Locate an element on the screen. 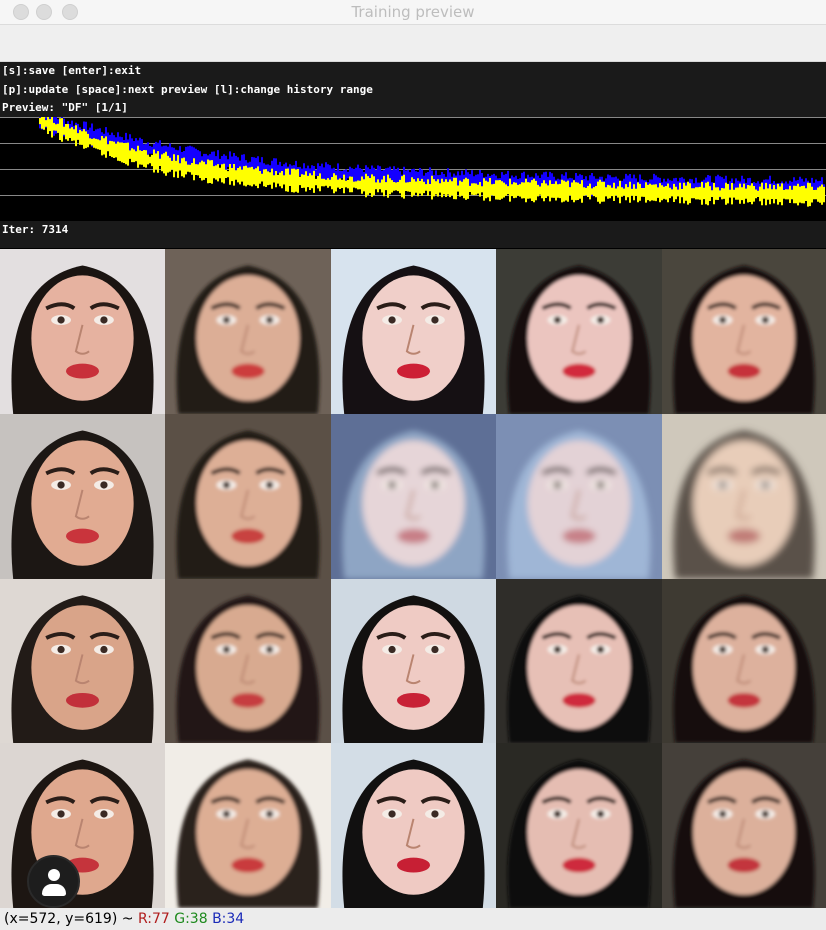  status-bar: (x=572, y=619) ~ R:77 G:38 B:34 is located at coordinates (413, 919).